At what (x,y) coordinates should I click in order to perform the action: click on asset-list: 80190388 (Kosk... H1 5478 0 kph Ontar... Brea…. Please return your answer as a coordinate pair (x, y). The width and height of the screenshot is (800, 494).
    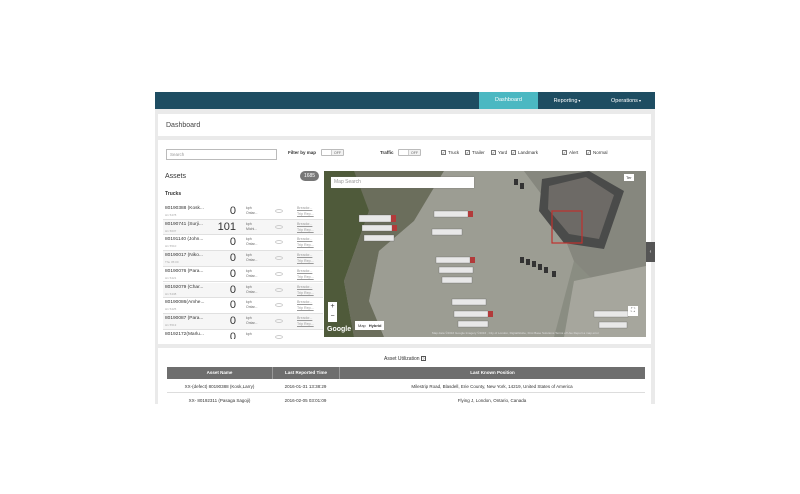
    Looking at the image, I should click on (243, 271).